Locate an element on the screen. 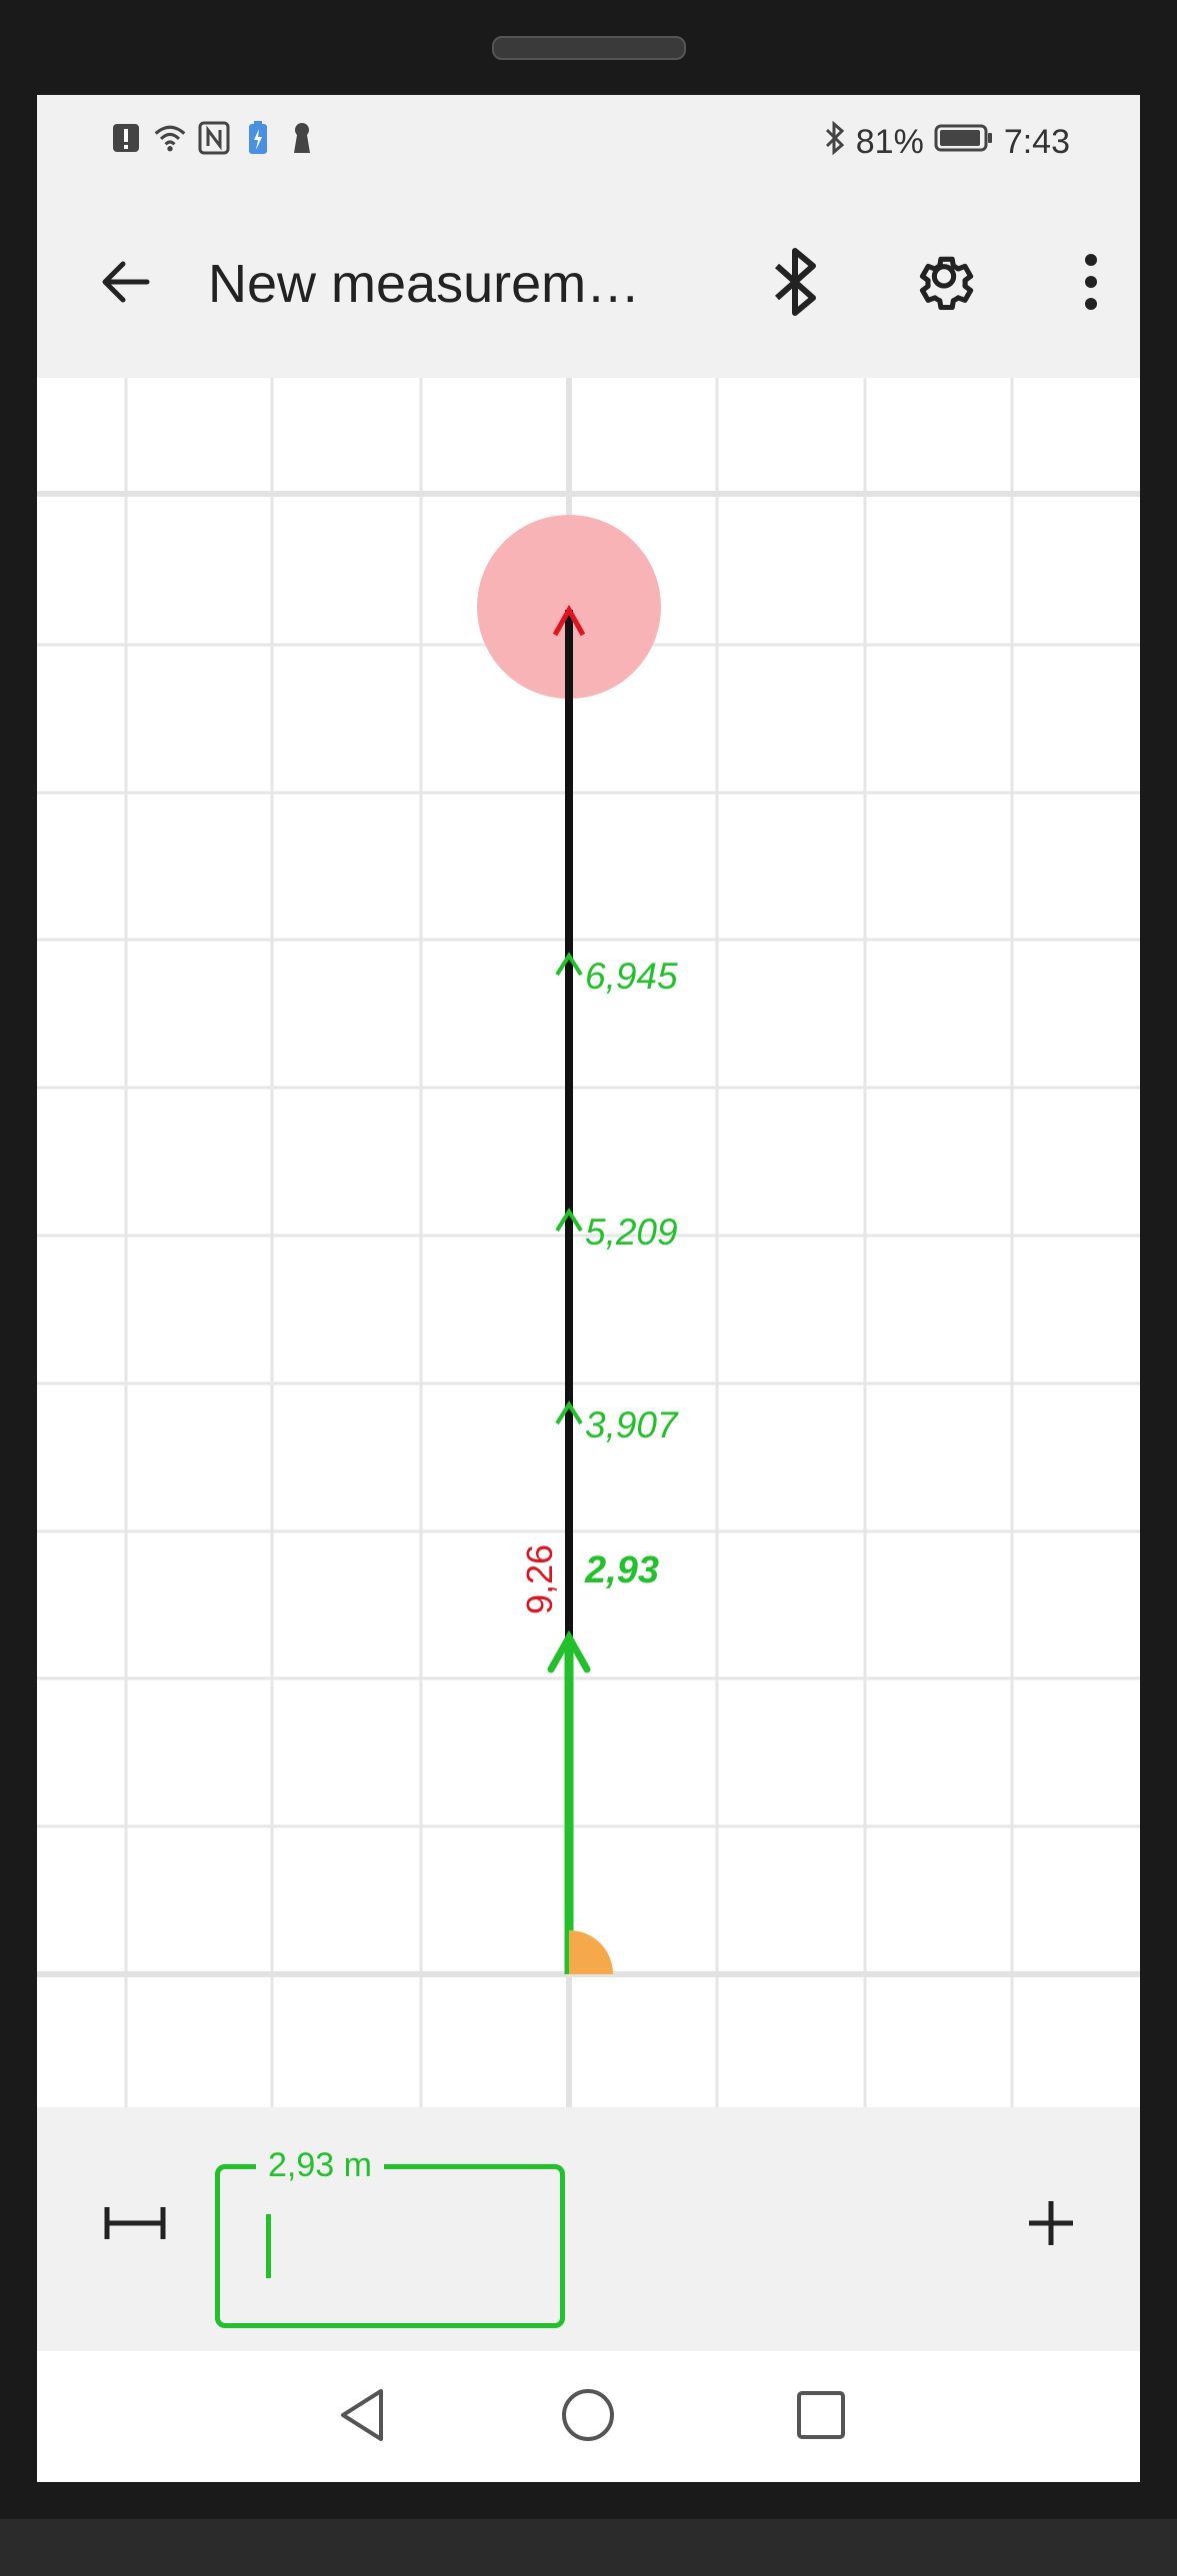 This screenshot has width=1177, height=2576. more-vert-icon is located at coordinates (1091, 285).